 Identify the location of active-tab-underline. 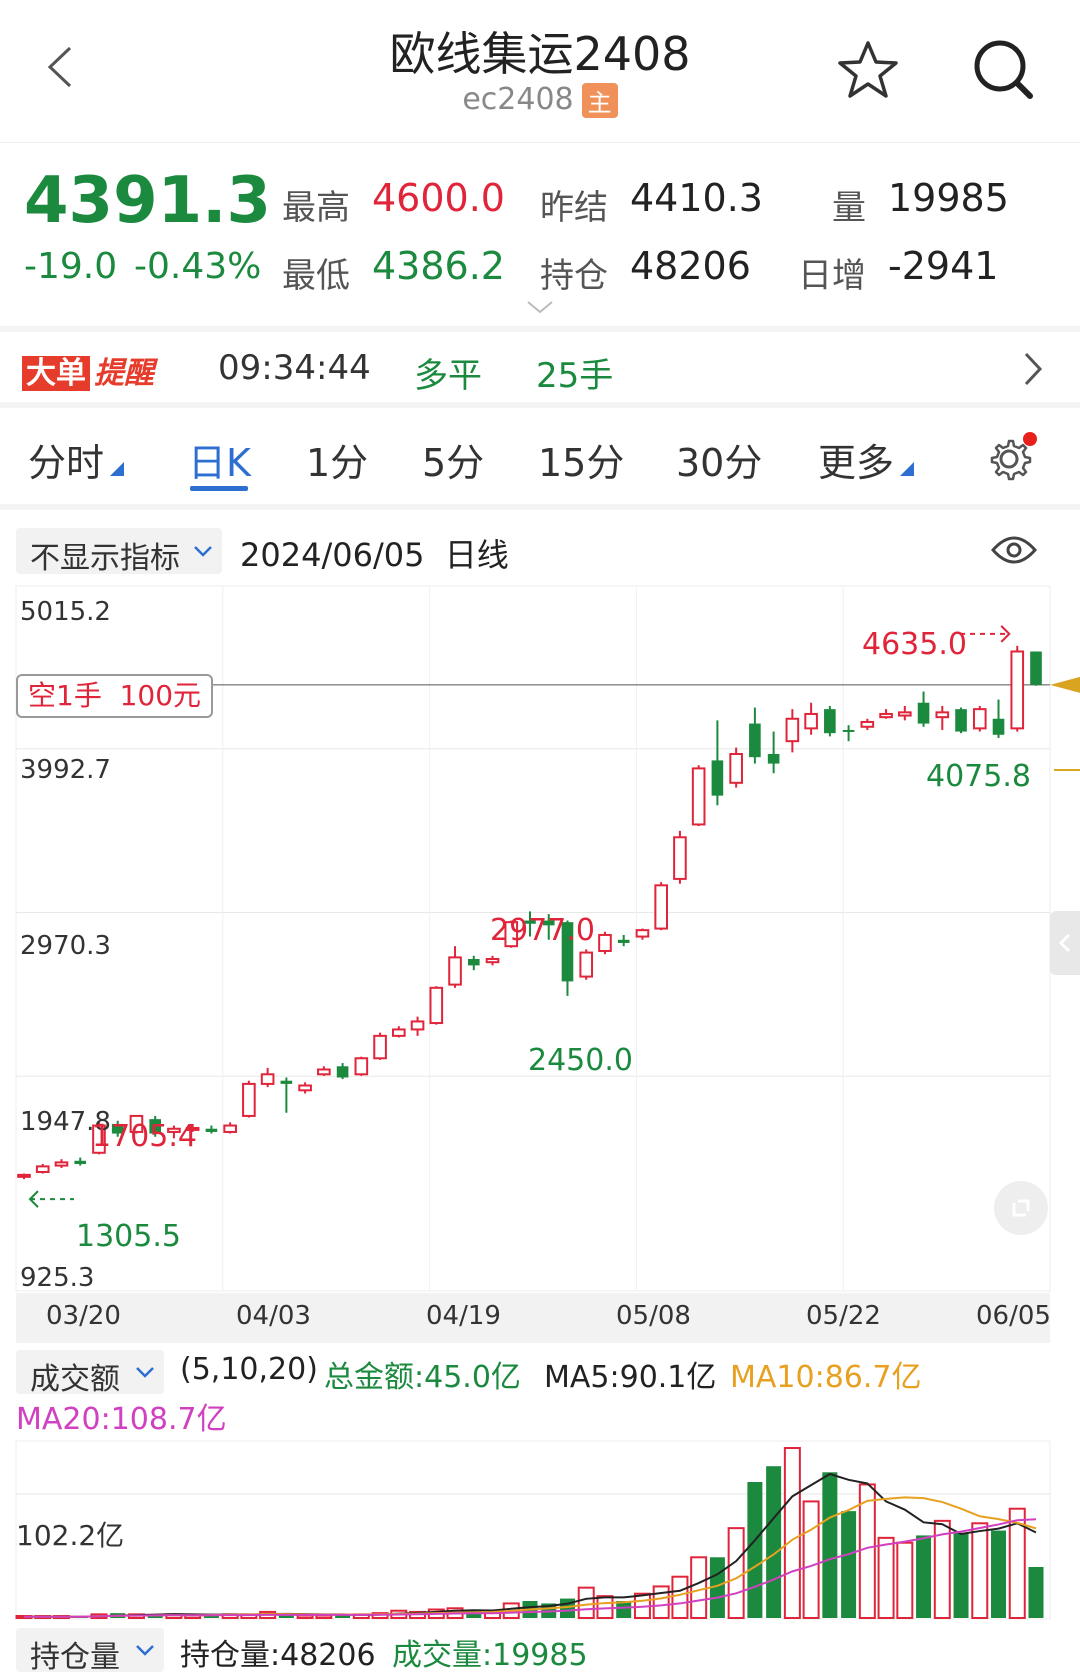
(219, 488).